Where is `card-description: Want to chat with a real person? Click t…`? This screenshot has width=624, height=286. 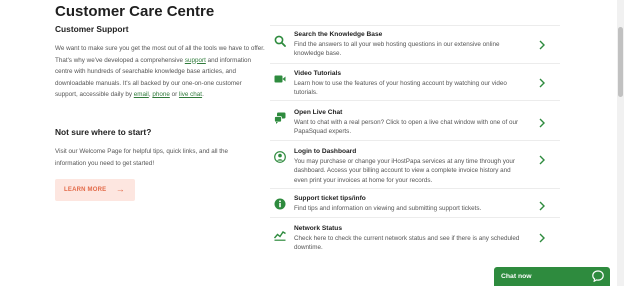 card-description: Want to chat with a real person? Click t… is located at coordinates (406, 127).